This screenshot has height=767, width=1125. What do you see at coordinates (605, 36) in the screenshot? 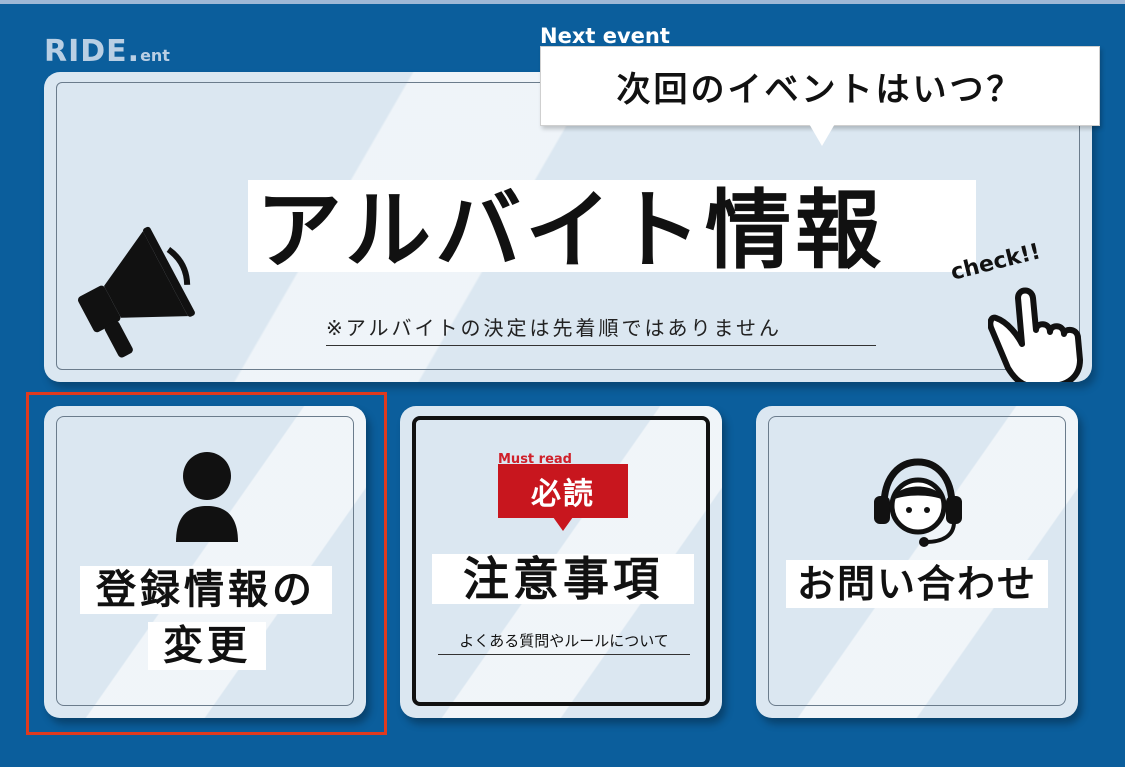
I see `next-event-label: Next event` at bounding box center [605, 36].